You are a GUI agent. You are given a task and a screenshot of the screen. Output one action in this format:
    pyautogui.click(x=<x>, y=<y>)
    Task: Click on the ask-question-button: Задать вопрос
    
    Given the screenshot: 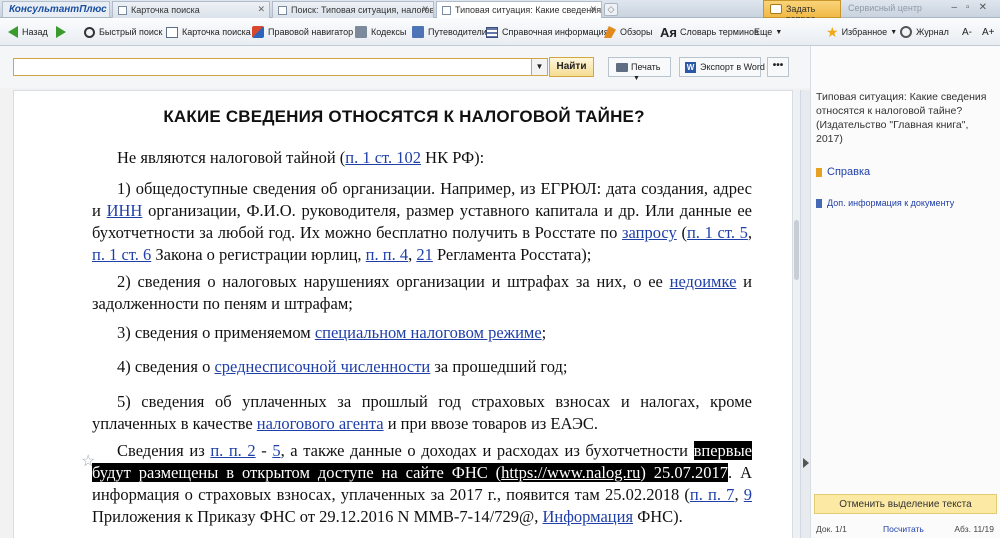 What is the action you would take?
    pyautogui.click(x=802, y=12)
    